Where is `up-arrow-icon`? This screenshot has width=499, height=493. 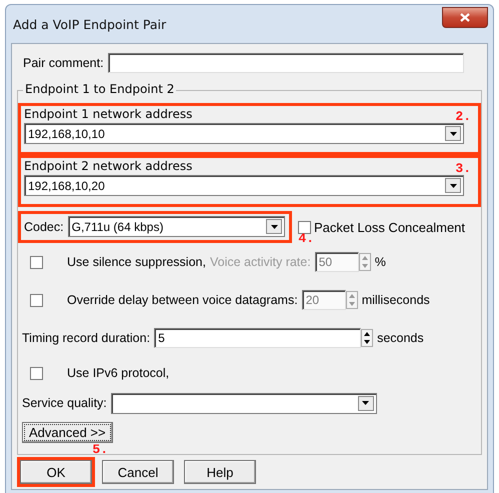
up-arrow-icon is located at coordinates (367, 334).